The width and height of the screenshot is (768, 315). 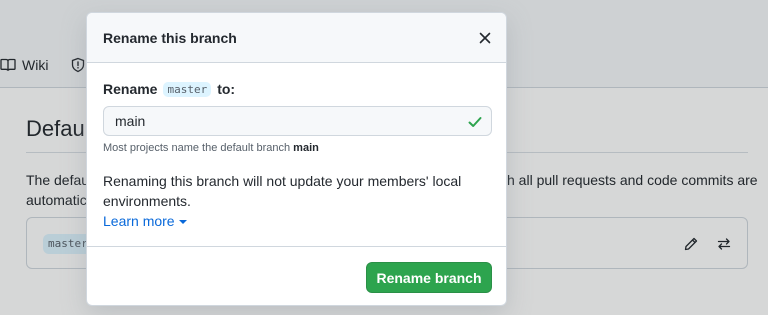 I want to click on dialog-title: Rename this branch, so click(x=170, y=38).